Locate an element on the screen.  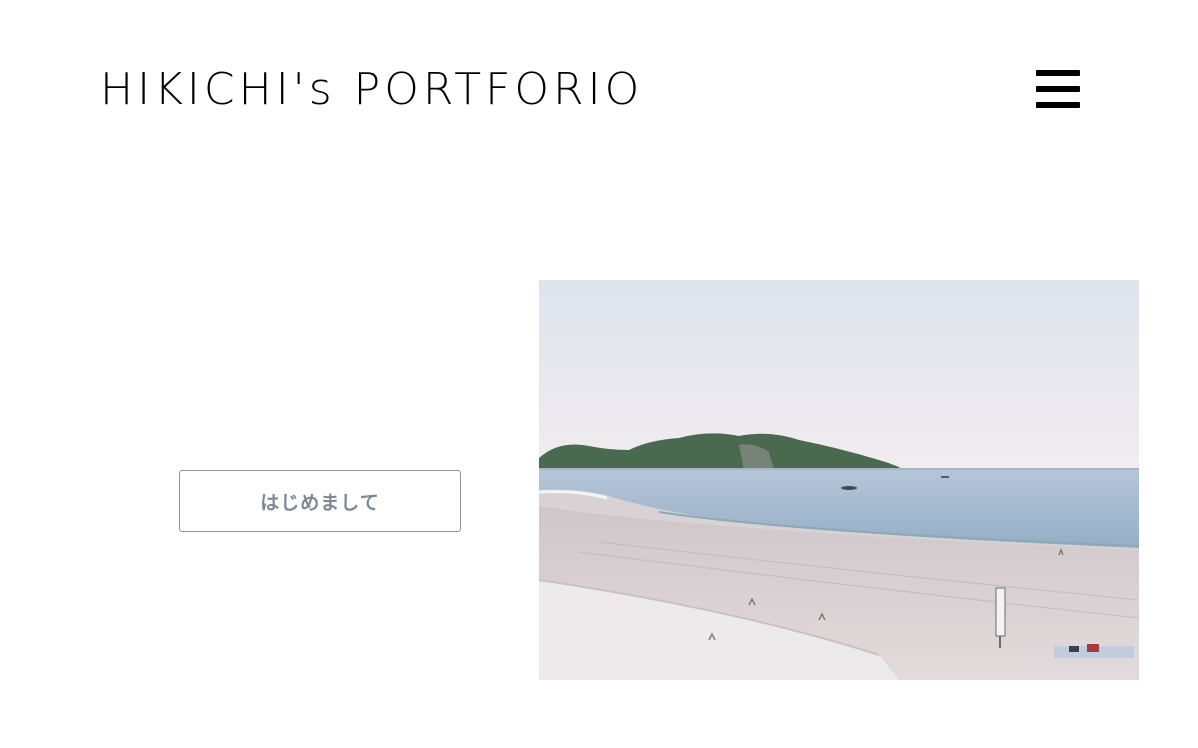
site-title: HIKICHI's PORTFORIO is located at coordinates (371, 90).